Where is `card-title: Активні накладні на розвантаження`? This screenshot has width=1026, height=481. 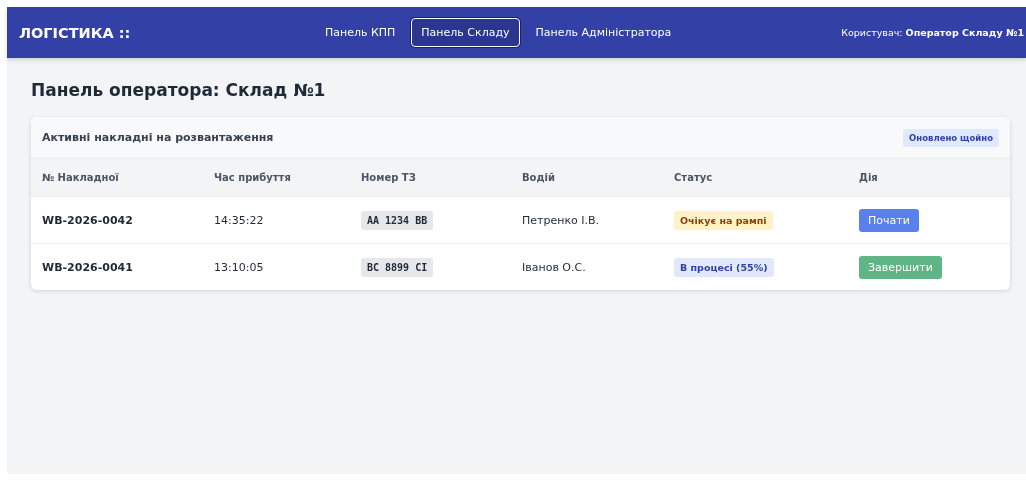 card-title: Активні накладні на розвантаження is located at coordinates (158, 137).